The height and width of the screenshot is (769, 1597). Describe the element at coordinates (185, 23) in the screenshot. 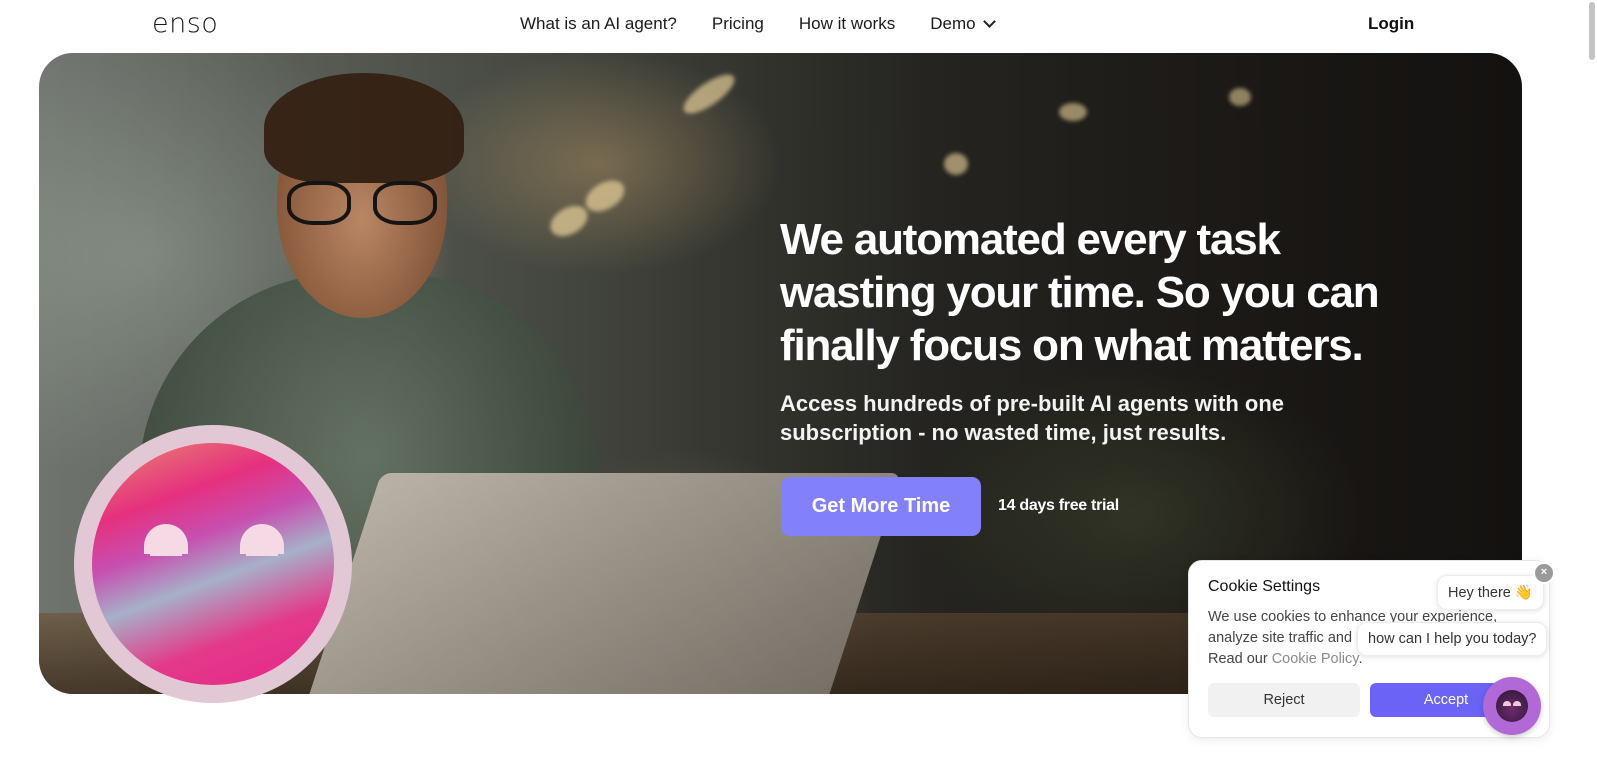

I see `enso-logo: enso` at that location.